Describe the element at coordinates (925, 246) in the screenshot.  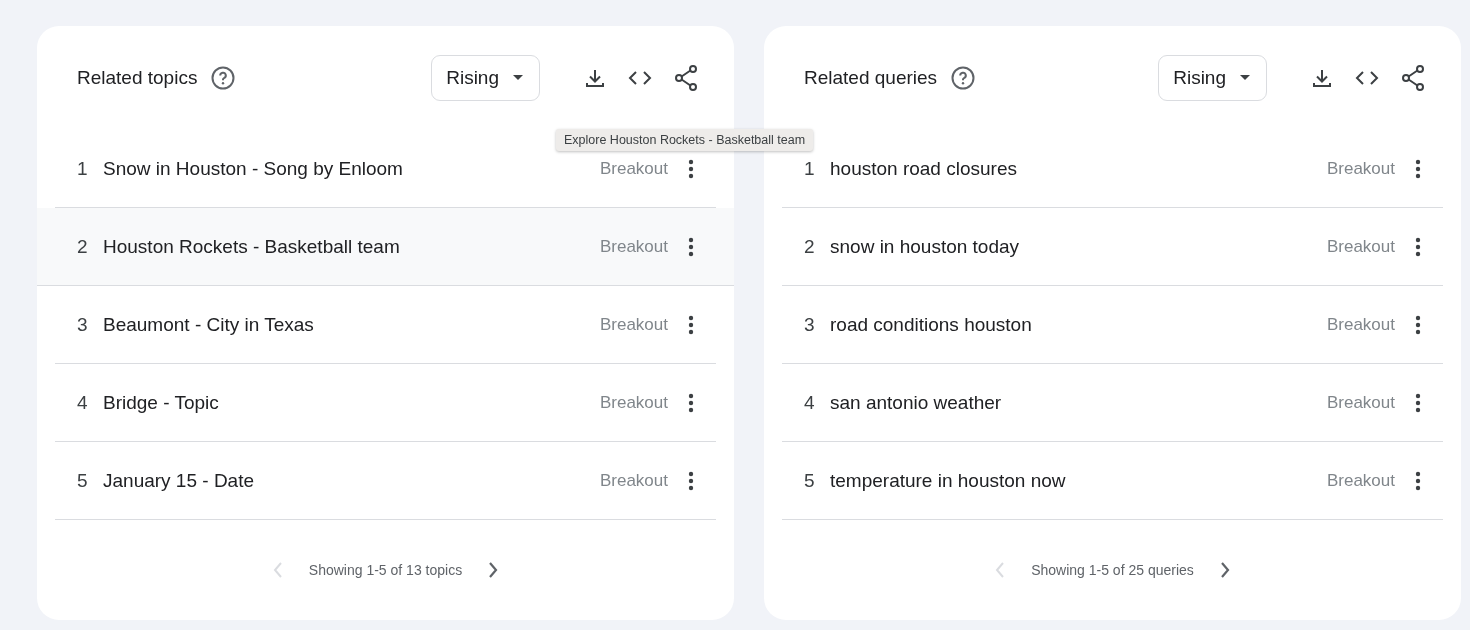
I see `row-label: snow in houston today` at that location.